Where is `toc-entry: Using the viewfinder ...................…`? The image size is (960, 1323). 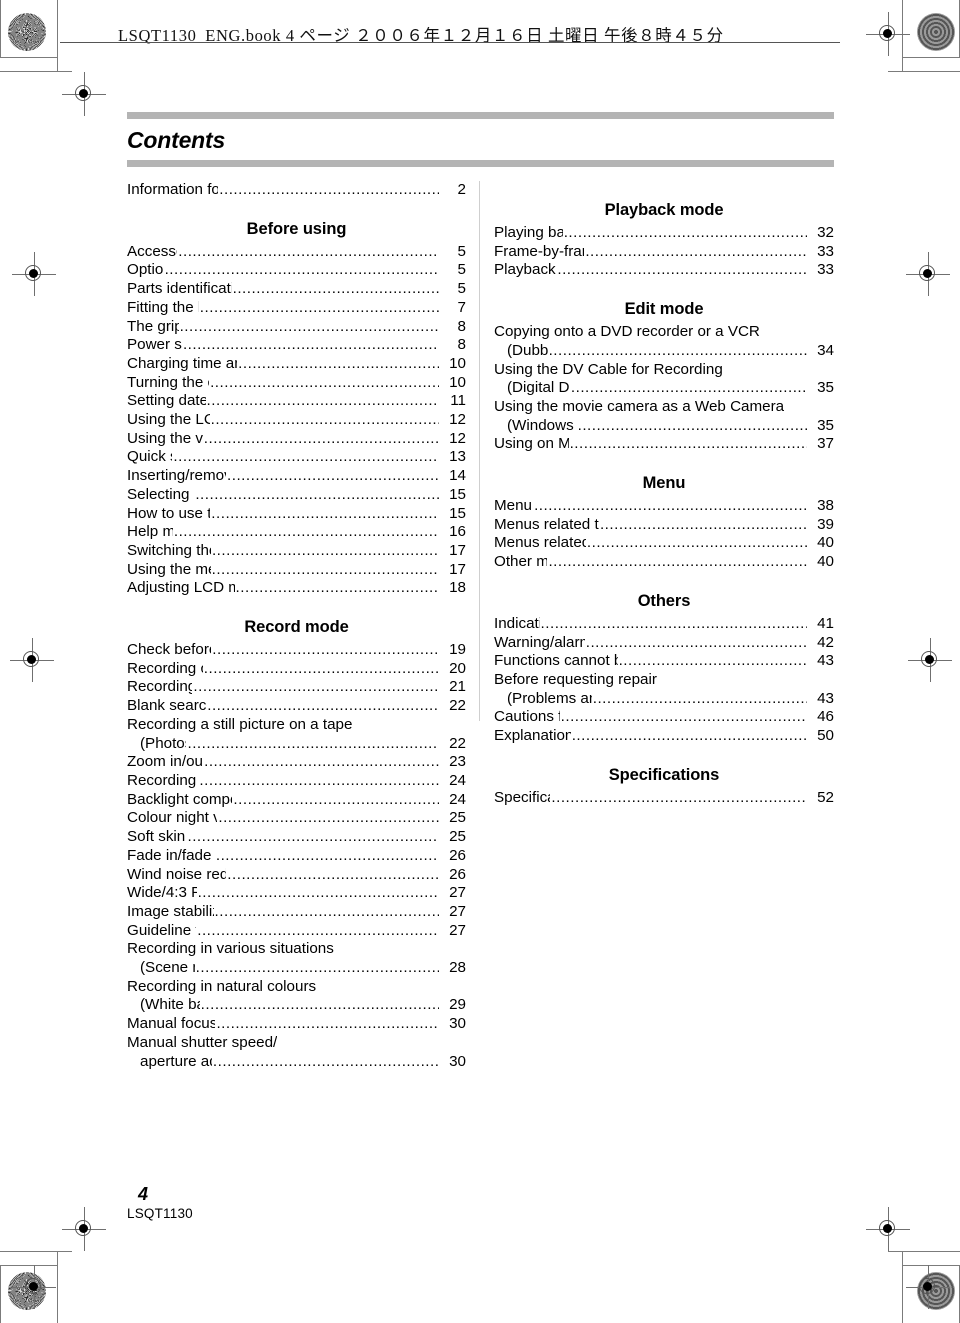 toc-entry: Using the viewfinder ...................… is located at coordinates (296, 439).